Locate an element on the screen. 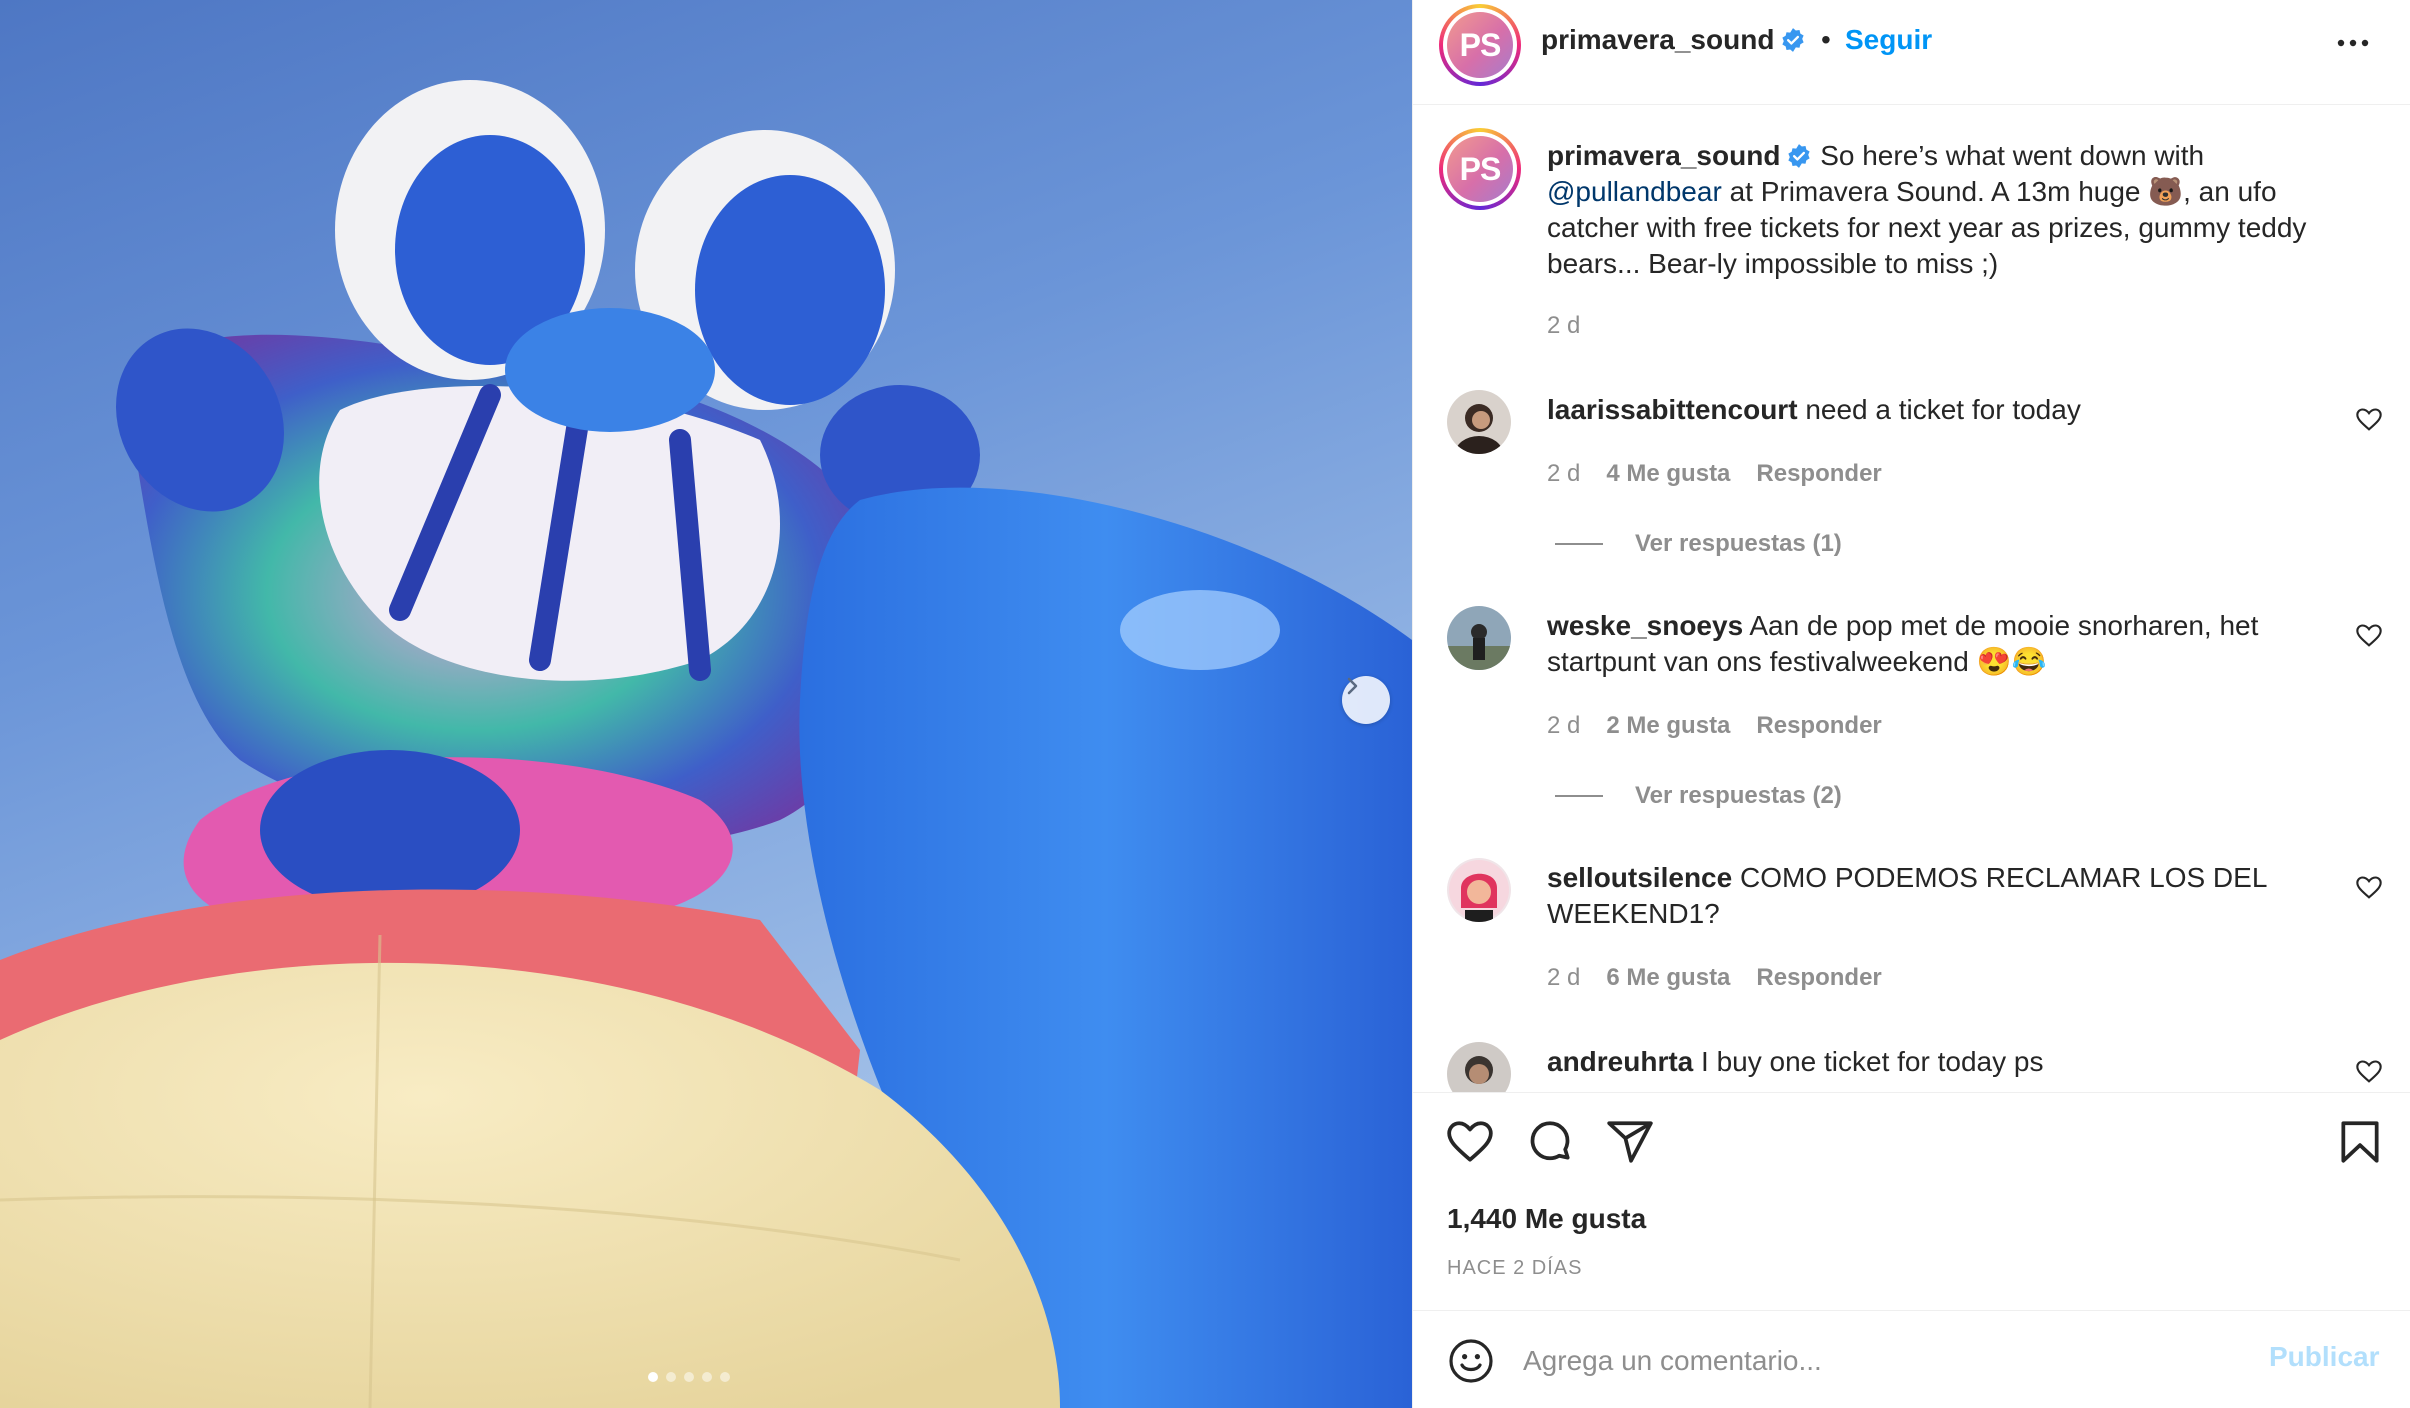 This screenshot has width=2410, height=1408. caption-username: primavera_sound is located at coordinates (1663, 155).